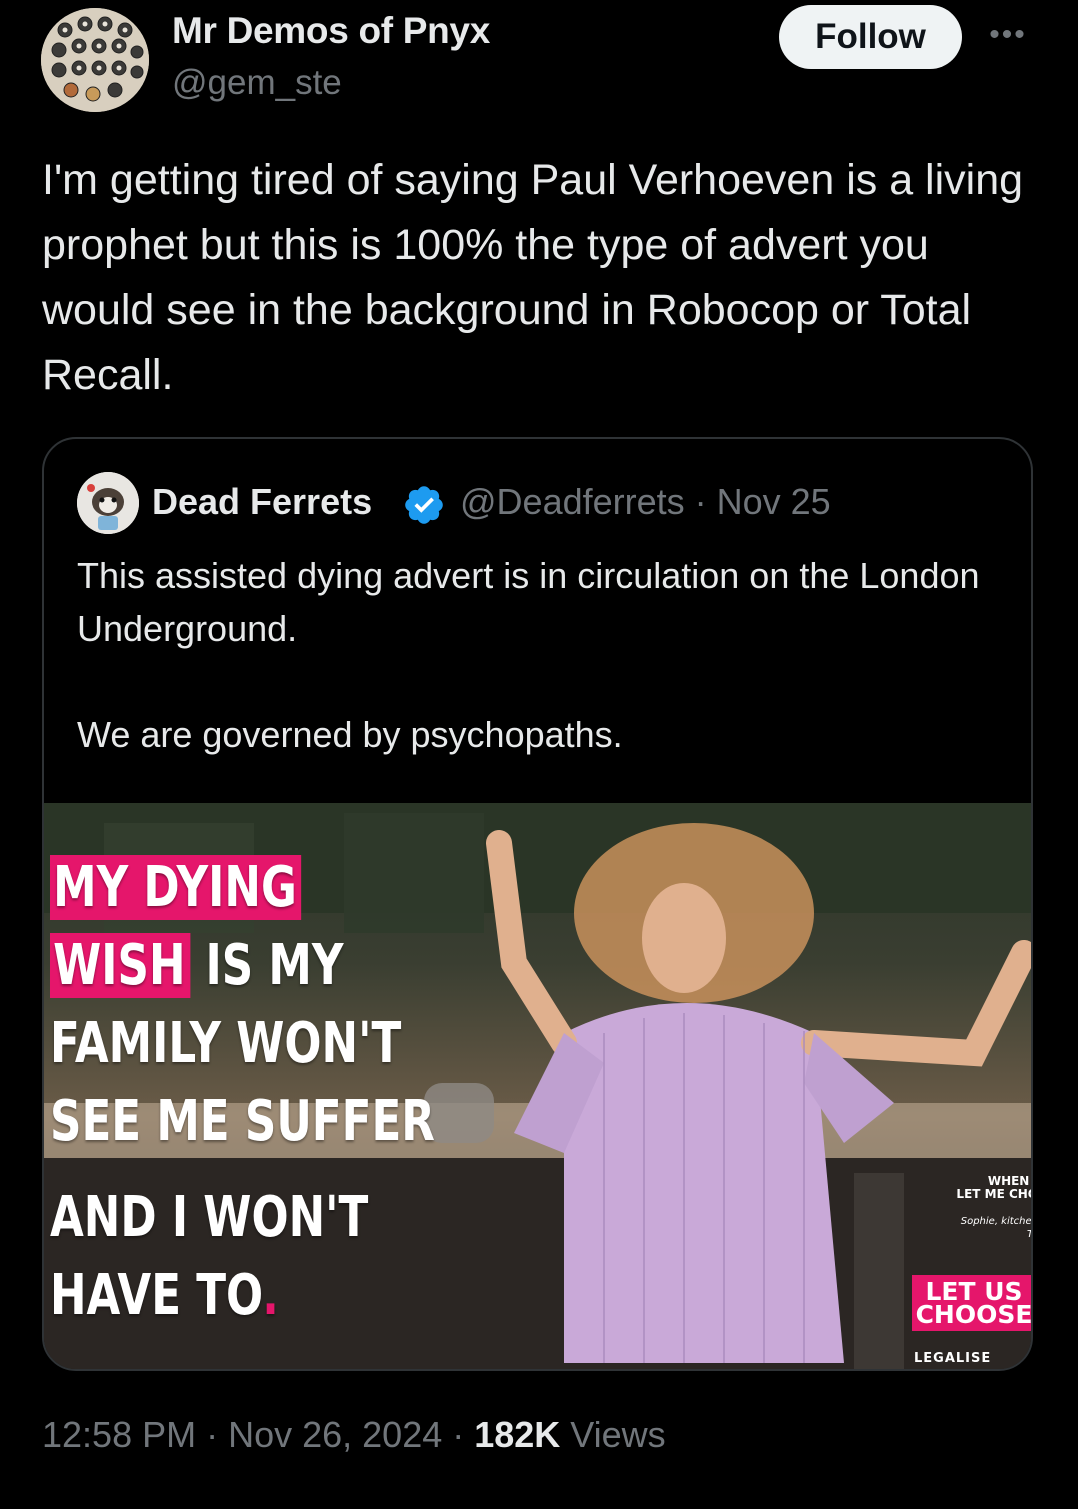 The width and height of the screenshot is (1078, 1509). Describe the element at coordinates (156, 1295) in the screenshot. I see `ad-headline-line: HAVE TO` at that location.